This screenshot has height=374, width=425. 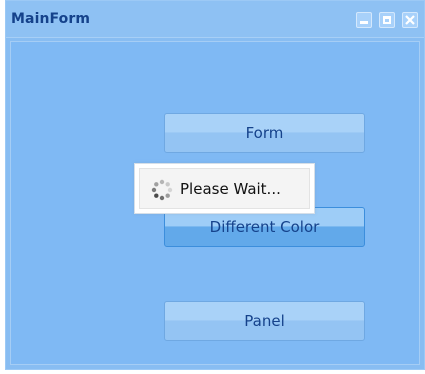 What do you see at coordinates (264, 321) in the screenshot?
I see `panel-button: Panel` at bounding box center [264, 321].